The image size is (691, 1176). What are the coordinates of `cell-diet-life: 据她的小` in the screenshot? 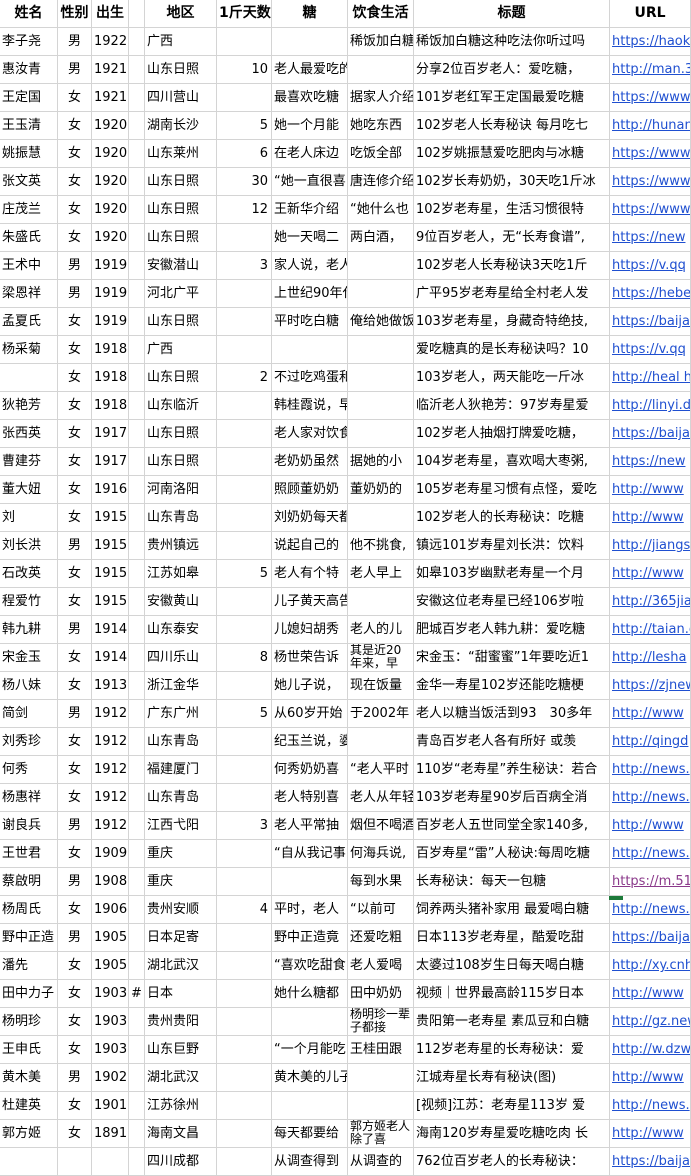 It's located at (381, 462).